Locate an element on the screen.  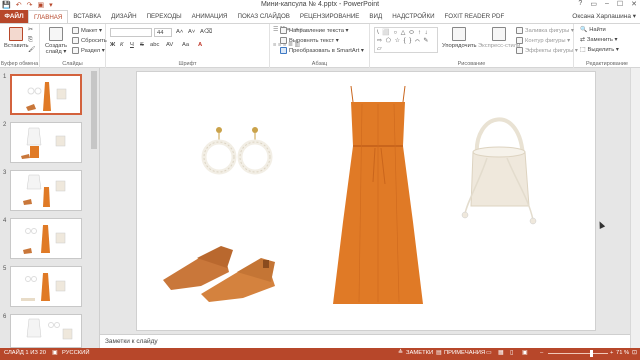
clipboard-group: Вставить ✂ ⎘ 🖌 Буфер обмена is located at coordinates (20, 46).